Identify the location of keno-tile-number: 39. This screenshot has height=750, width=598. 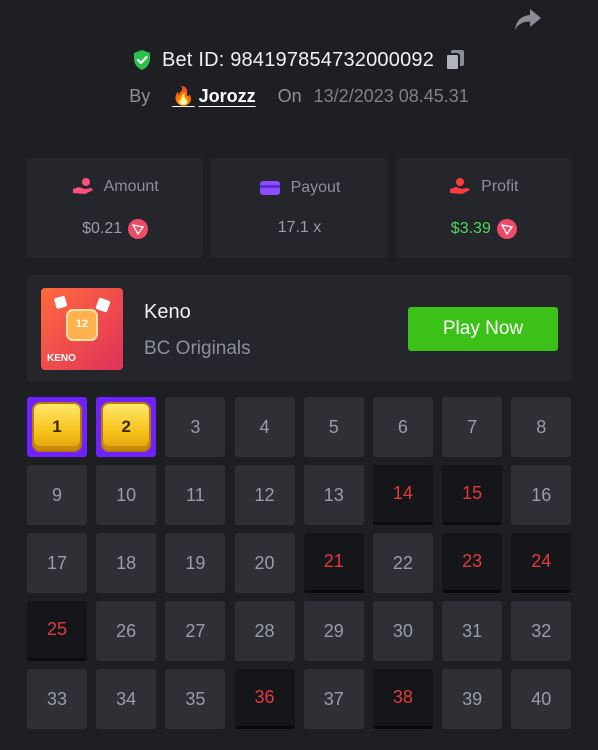
(472, 698).